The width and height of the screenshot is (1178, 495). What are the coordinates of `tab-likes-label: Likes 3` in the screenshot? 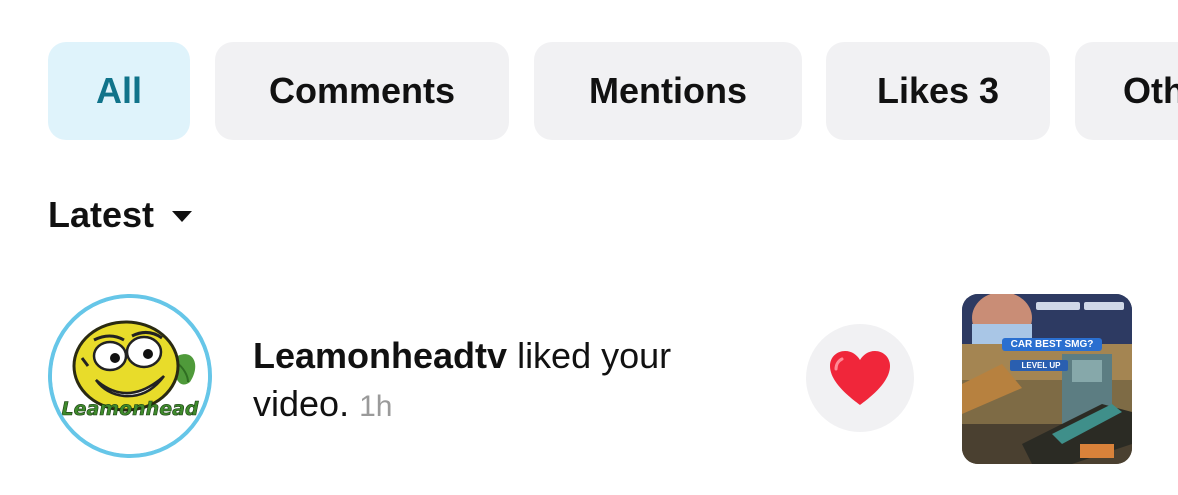 It's located at (938, 90).